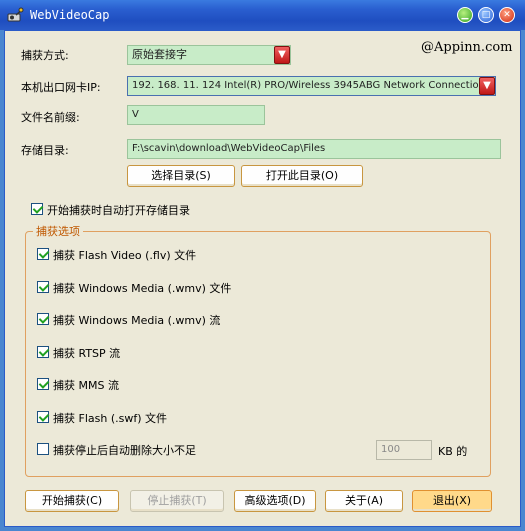 Image resolution: width=525 pixels, height=531 pixels. Describe the element at coordinates (209, 55) in the screenshot. I see `capture-mode-select: 原始套接字` at that location.